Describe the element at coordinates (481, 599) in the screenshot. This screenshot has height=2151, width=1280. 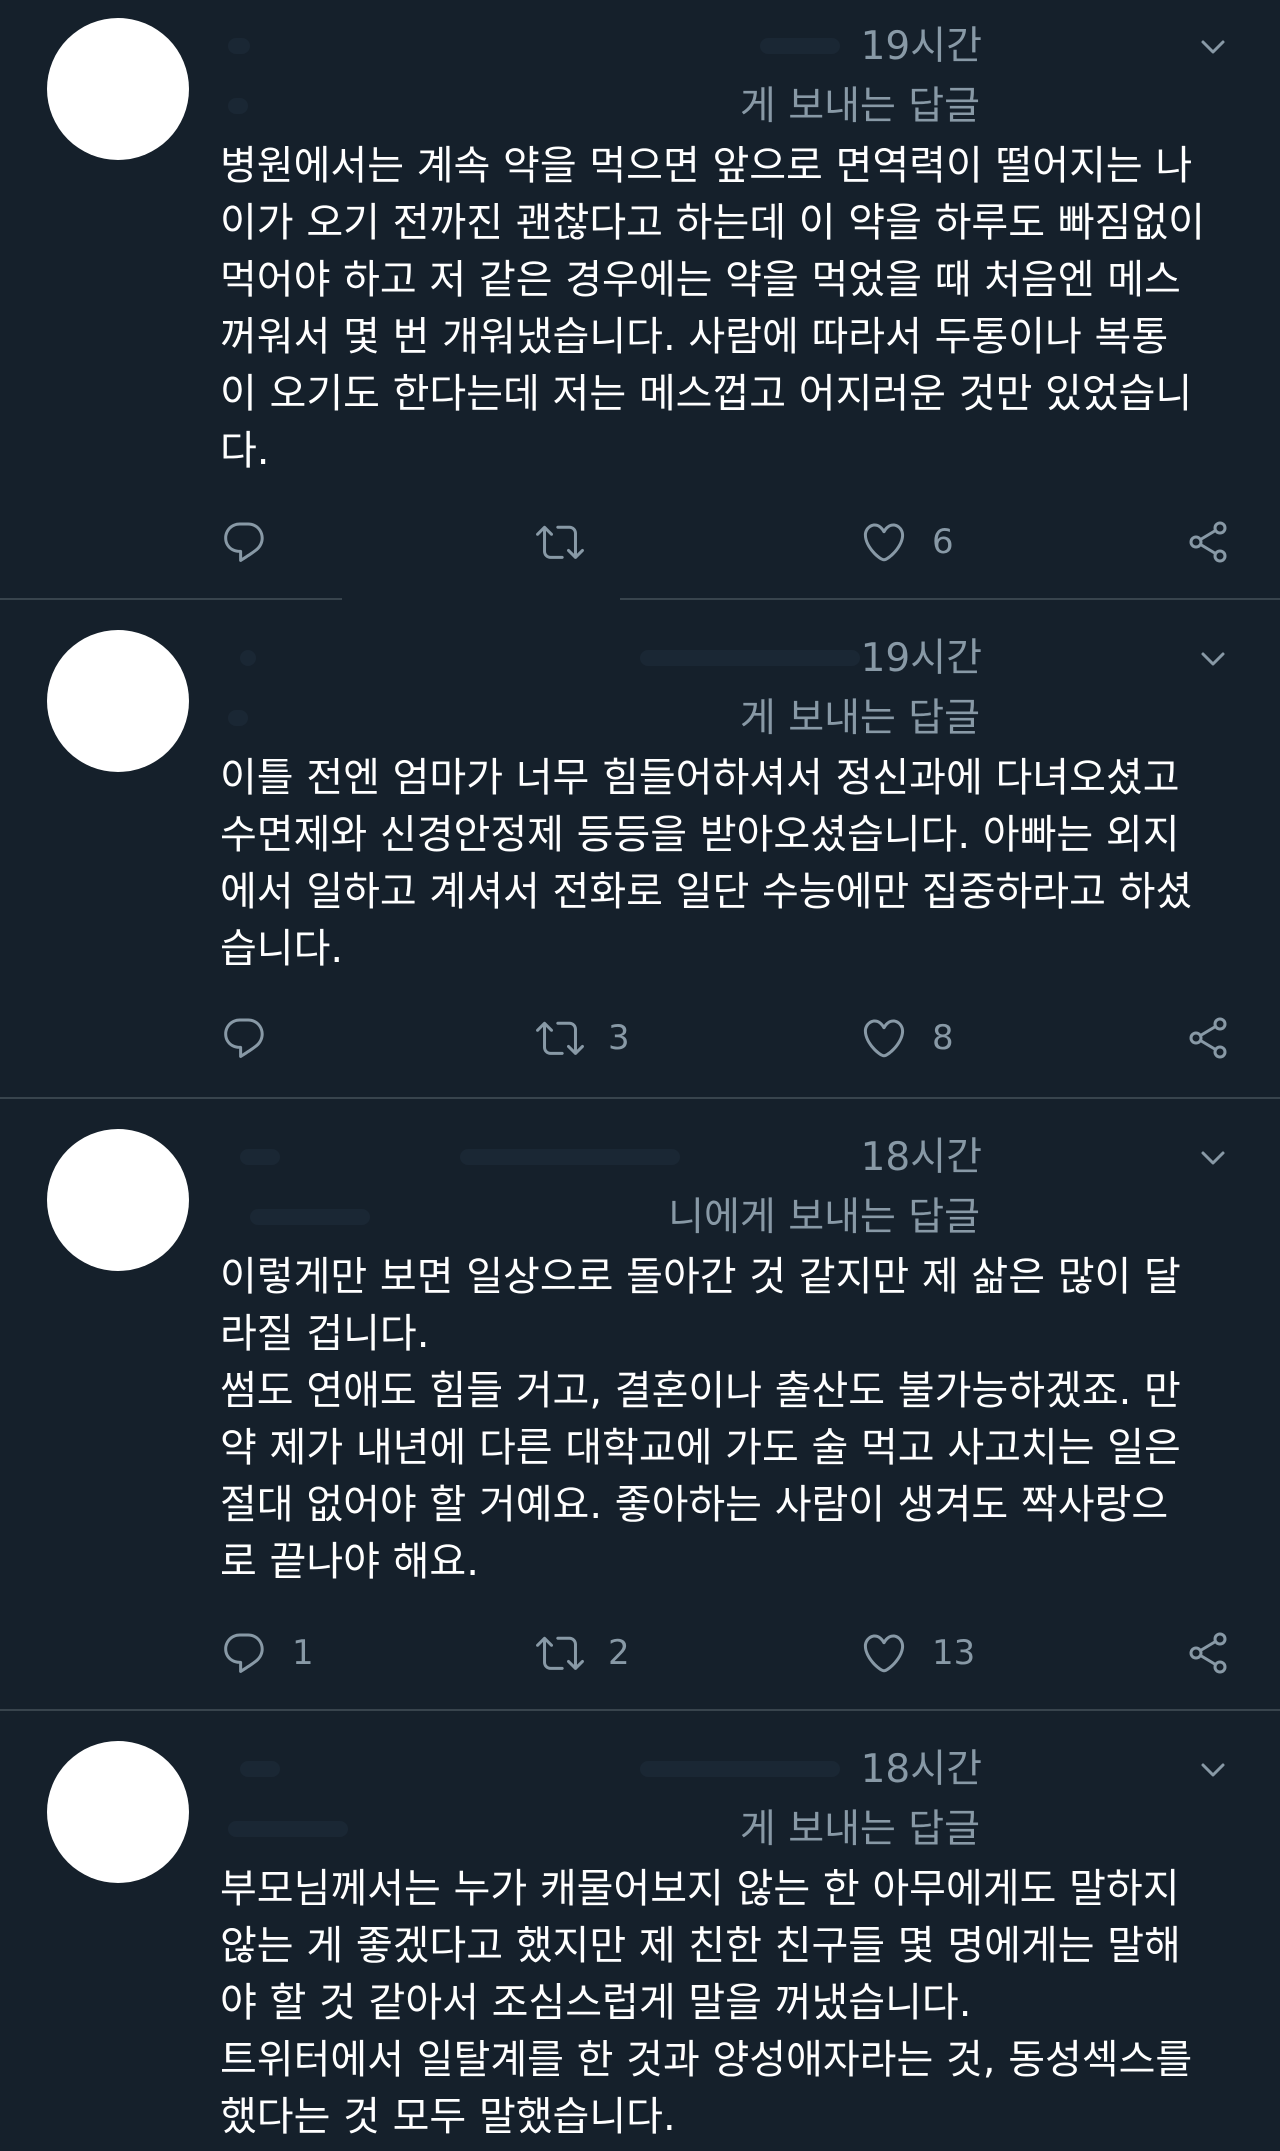
I see `divider-gap` at that location.